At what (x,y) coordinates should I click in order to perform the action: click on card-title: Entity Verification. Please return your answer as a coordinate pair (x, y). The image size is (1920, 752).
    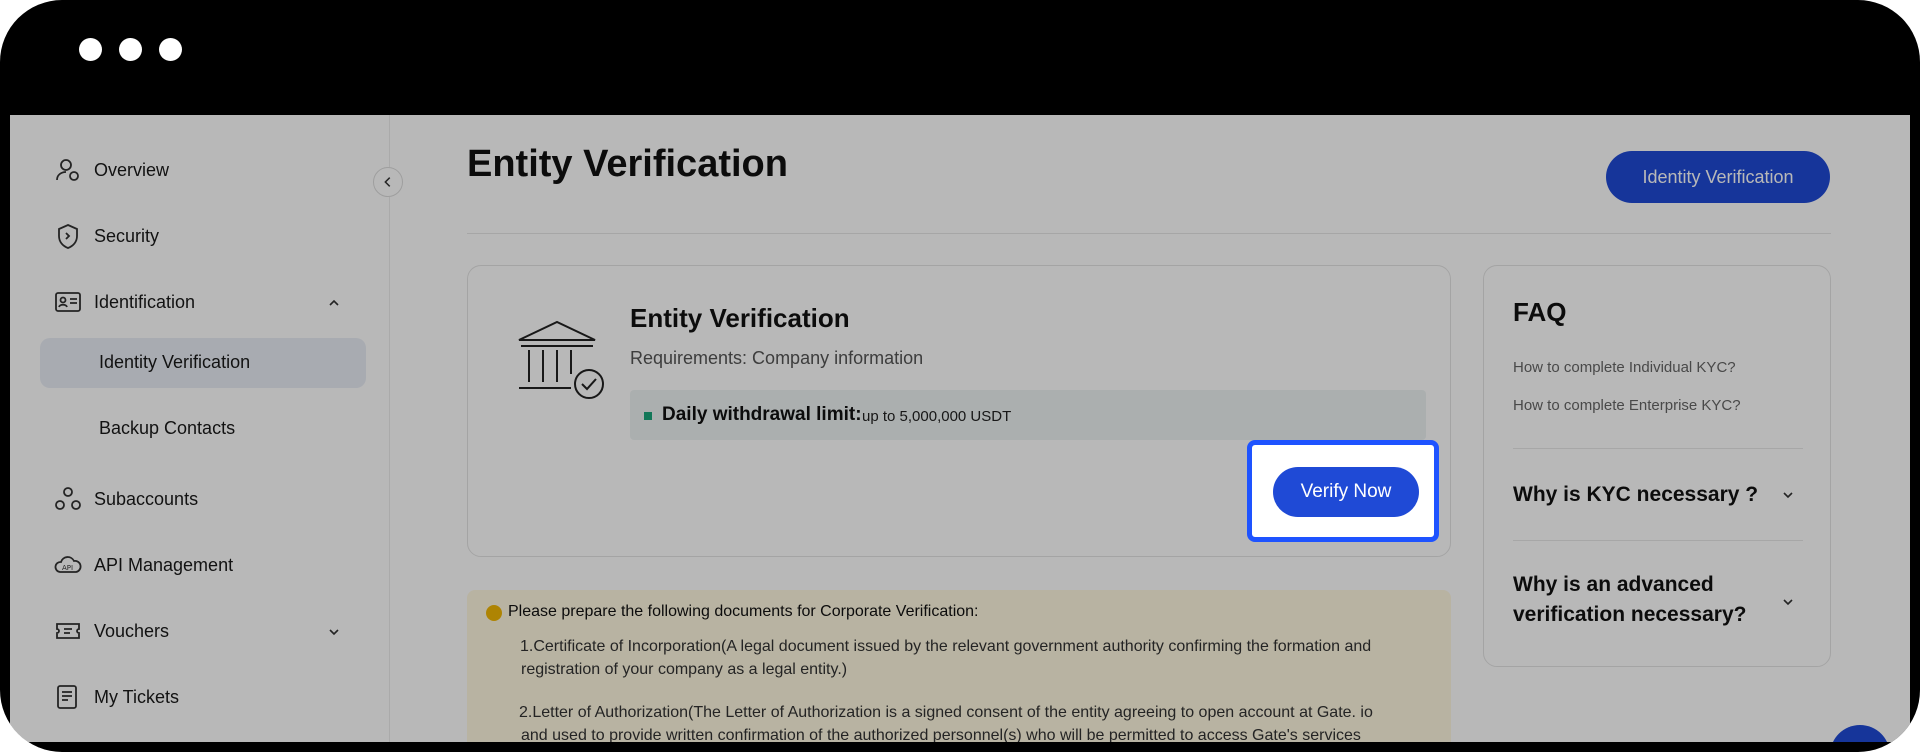
    Looking at the image, I should click on (740, 318).